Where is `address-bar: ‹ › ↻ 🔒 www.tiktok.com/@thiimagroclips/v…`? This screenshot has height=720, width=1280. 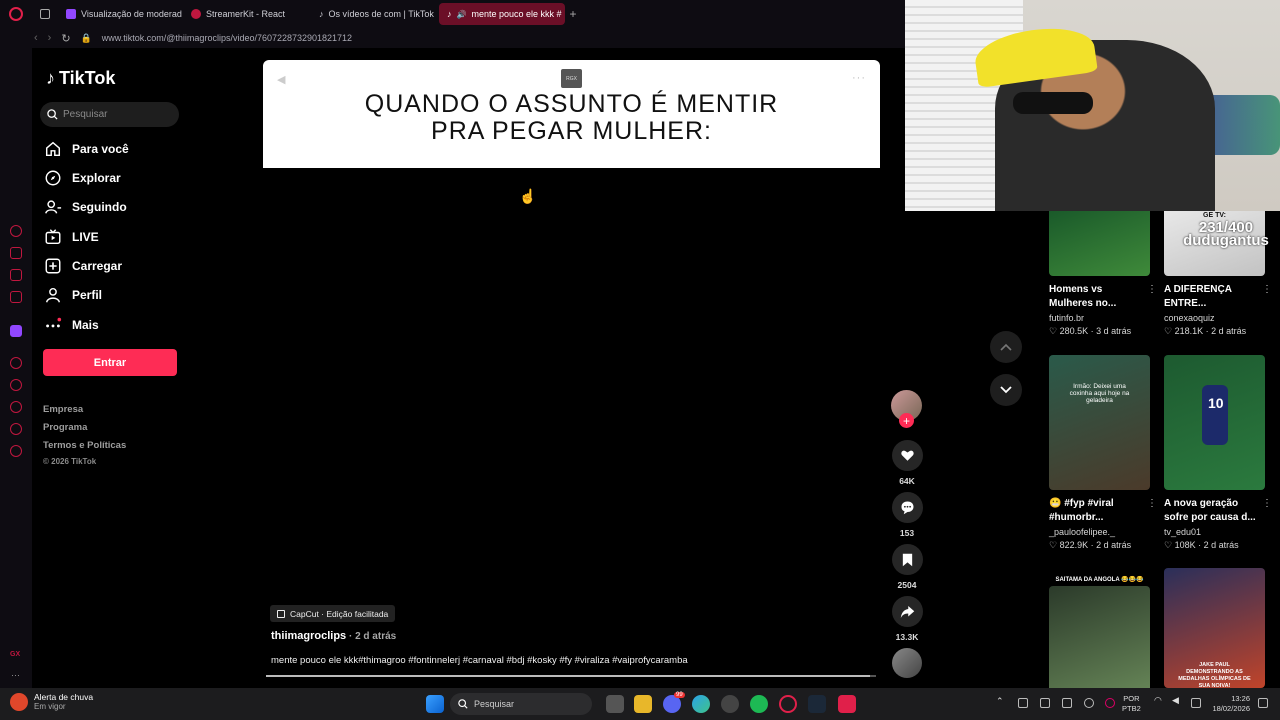 address-bar: ‹ › ↻ 🔒 www.tiktok.com/@thiimagroclips/v… is located at coordinates (452, 38).